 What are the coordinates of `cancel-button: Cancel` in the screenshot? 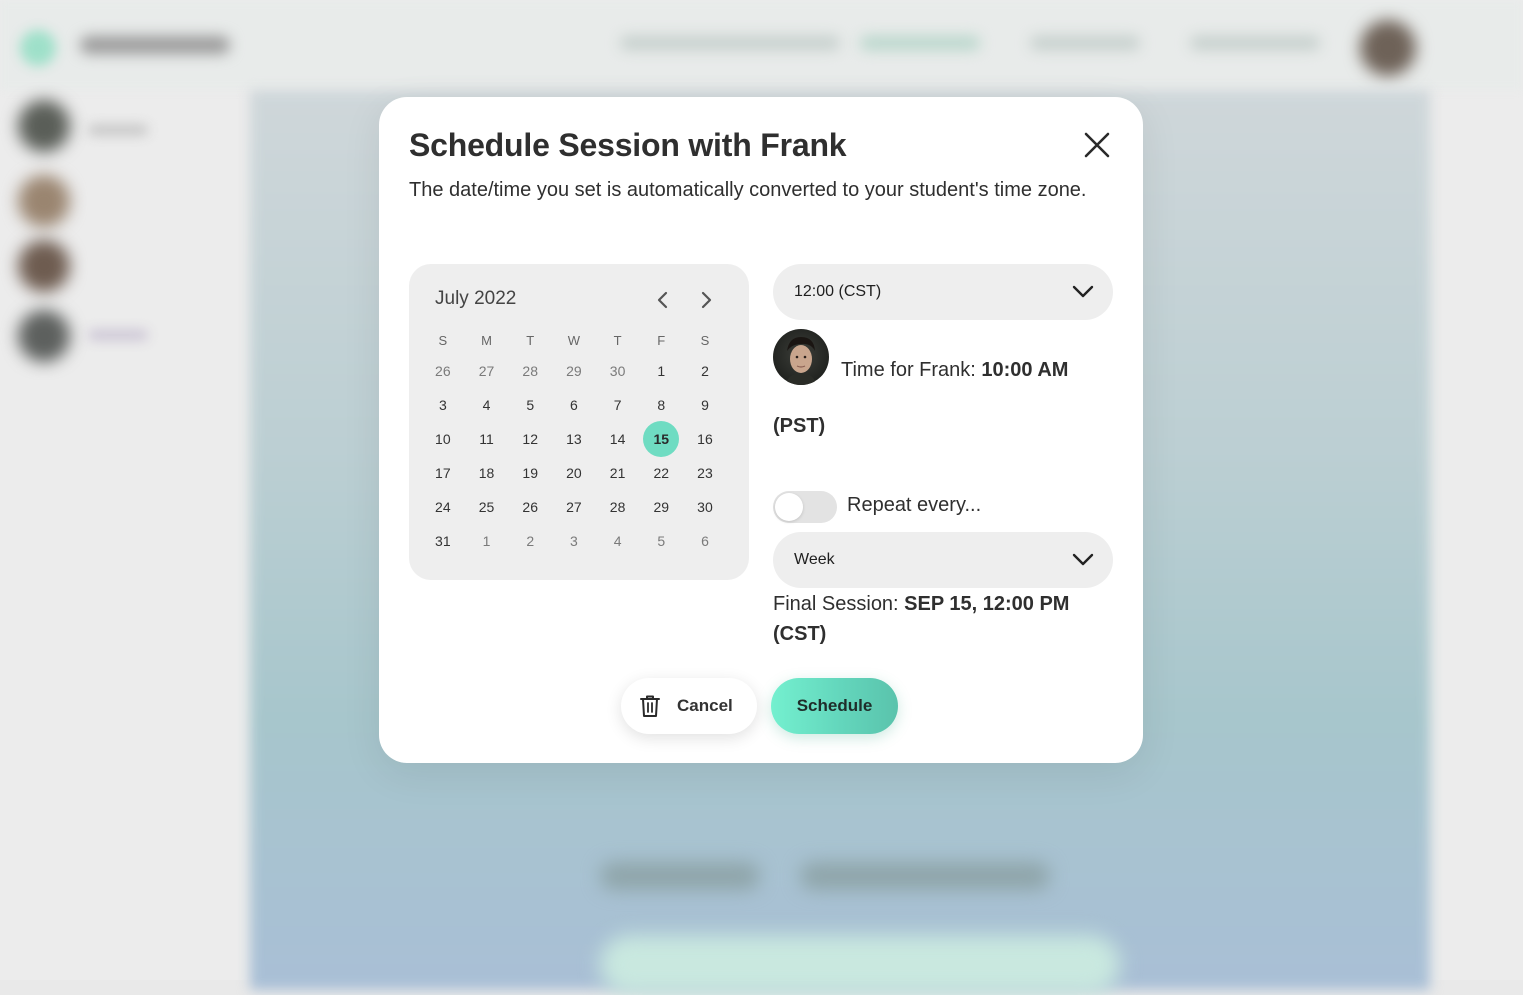 It's located at (689, 706).